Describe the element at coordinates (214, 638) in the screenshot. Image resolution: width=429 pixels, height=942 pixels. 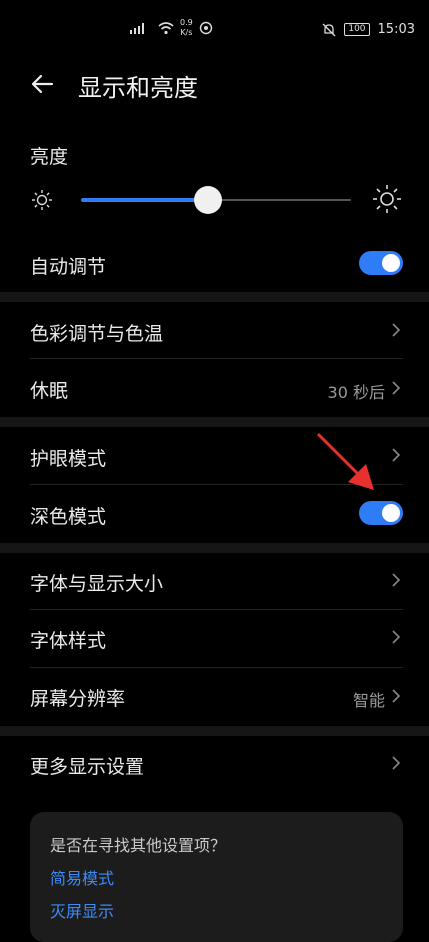
I see `font-style-row: 字体样式` at that location.